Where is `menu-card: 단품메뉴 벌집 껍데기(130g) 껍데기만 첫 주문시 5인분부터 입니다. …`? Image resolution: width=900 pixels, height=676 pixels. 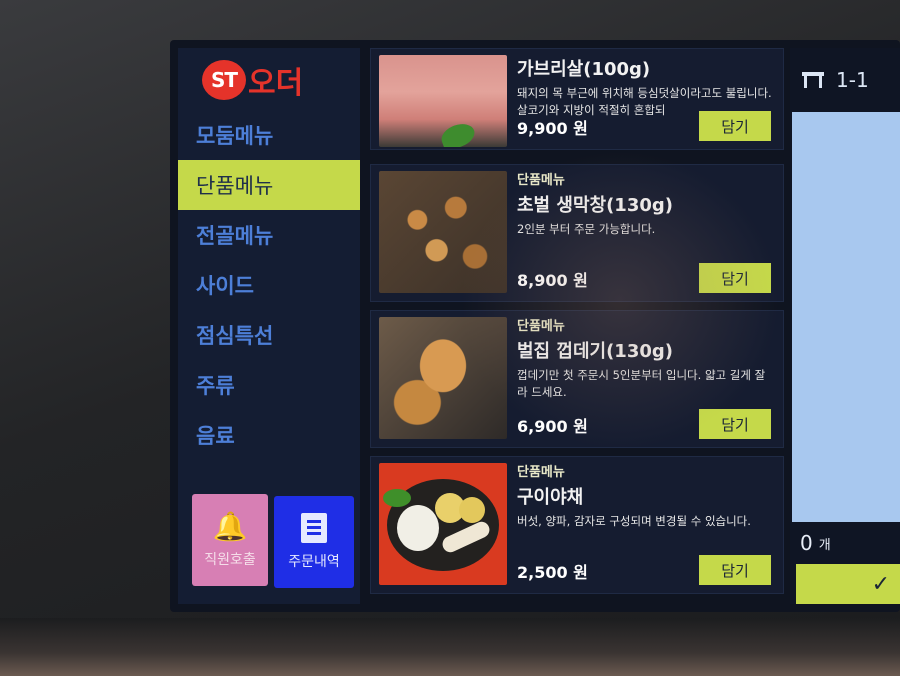
menu-card: 단품메뉴 벌집 껍데기(130g) 껍데기만 첫 주문시 5인분부터 입니다. … is located at coordinates (577, 379).